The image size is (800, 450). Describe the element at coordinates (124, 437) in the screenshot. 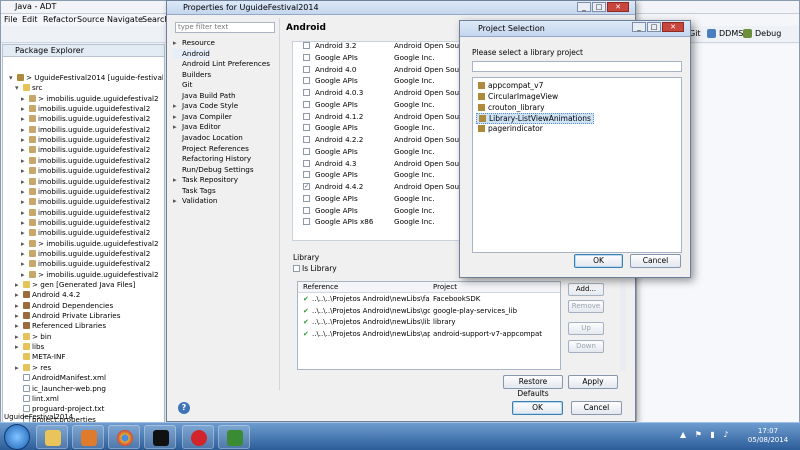

I see `chrome-taskbar-button` at that location.